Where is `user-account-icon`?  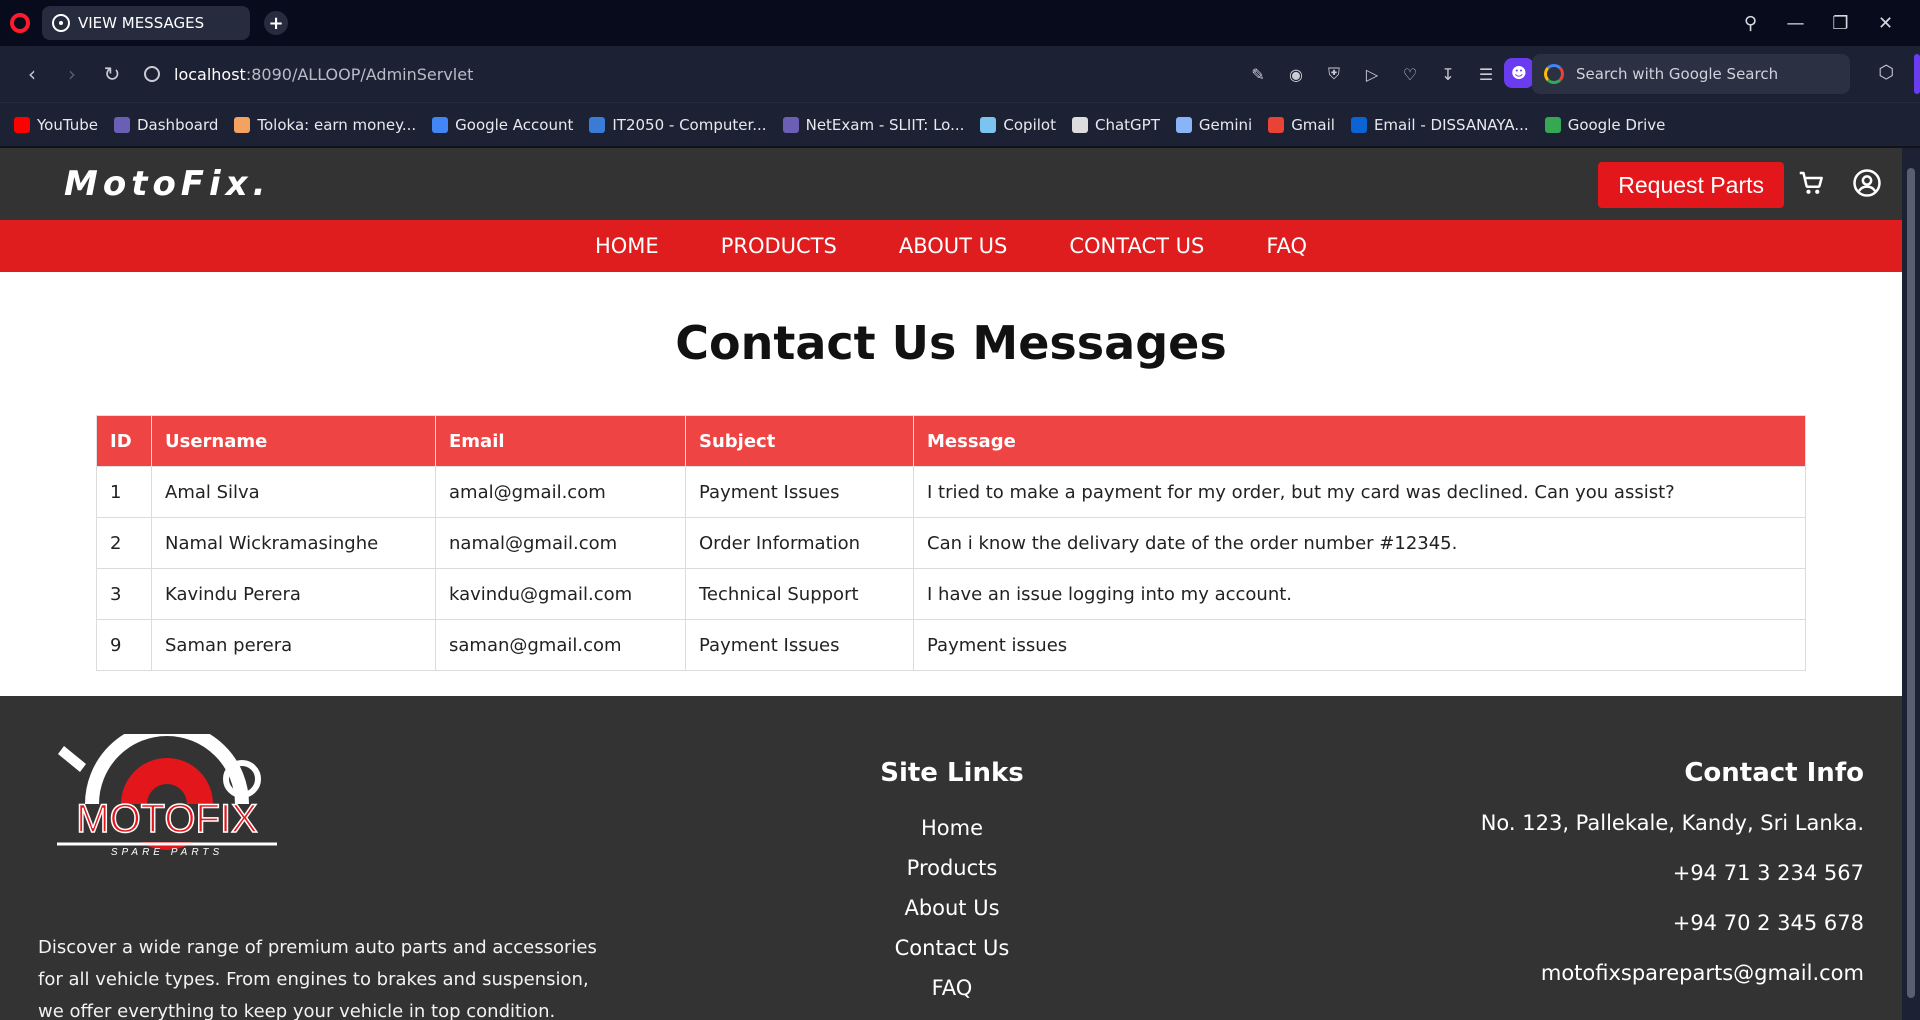 user-account-icon is located at coordinates (1867, 183).